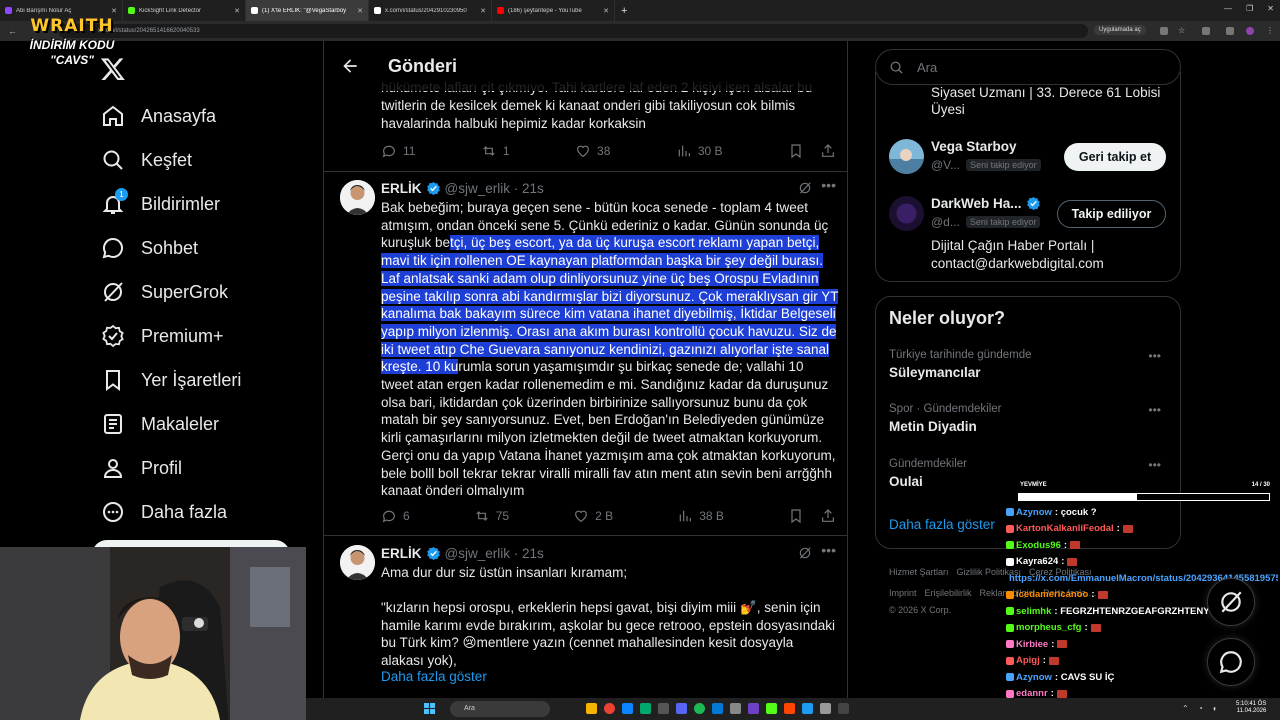  What do you see at coordinates (1250, 31) in the screenshot?
I see `profile-icon` at bounding box center [1250, 31].